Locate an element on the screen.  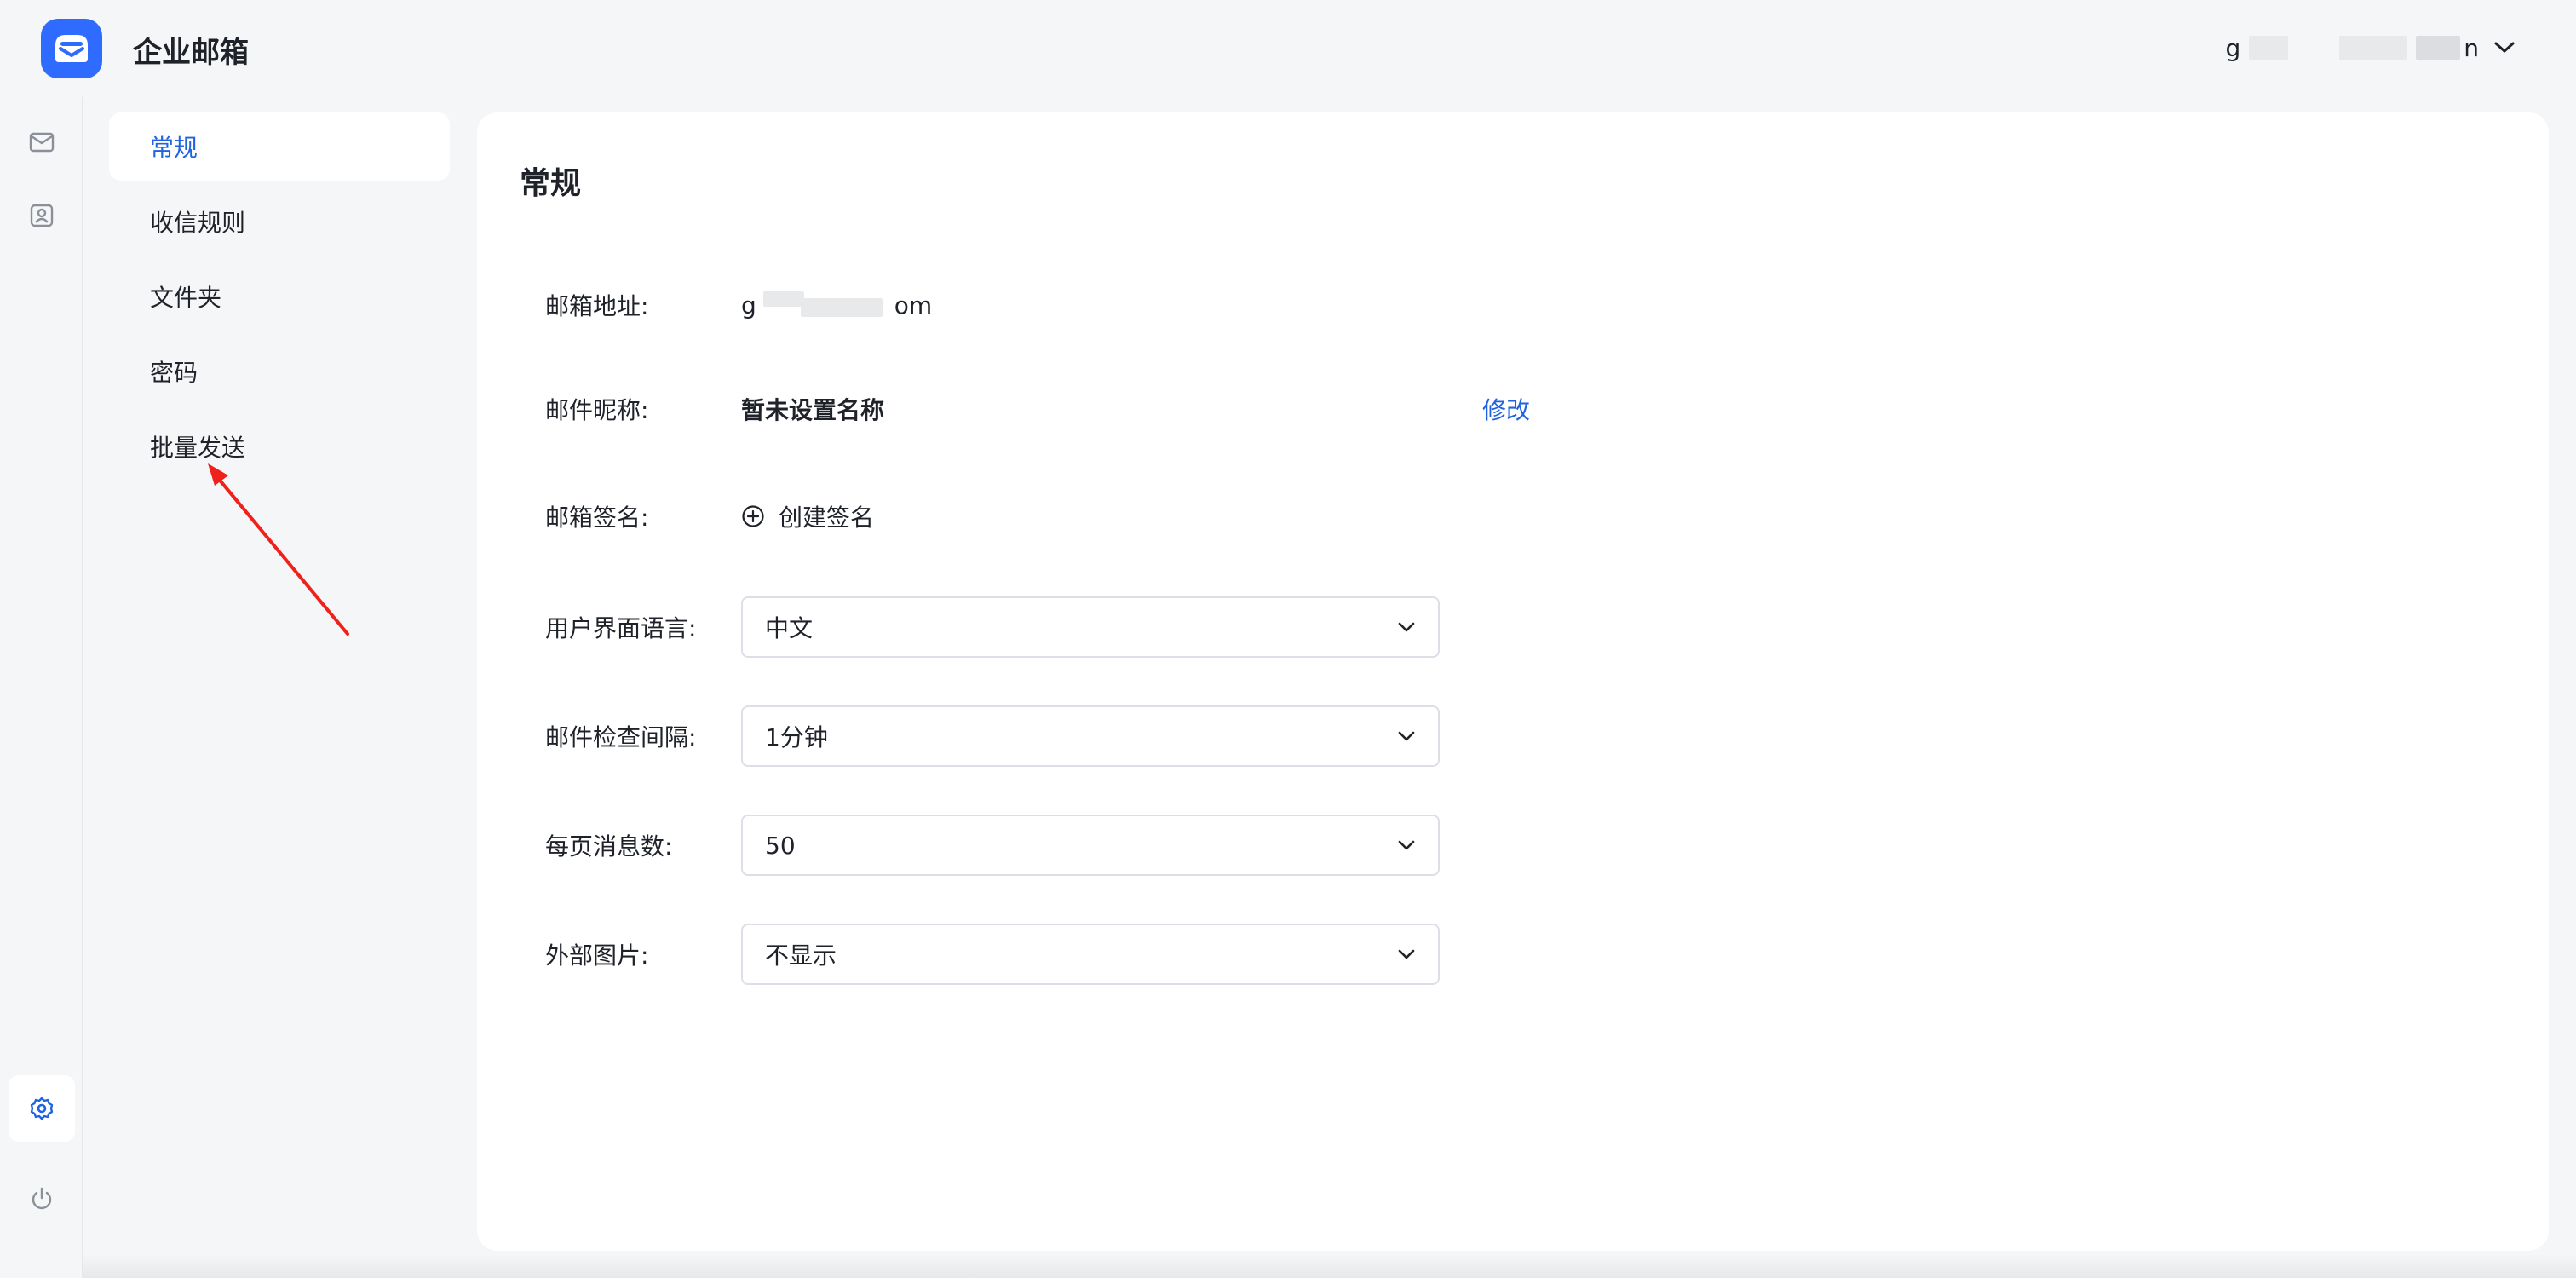
nav-item-general: 常规 is located at coordinates (279, 146).